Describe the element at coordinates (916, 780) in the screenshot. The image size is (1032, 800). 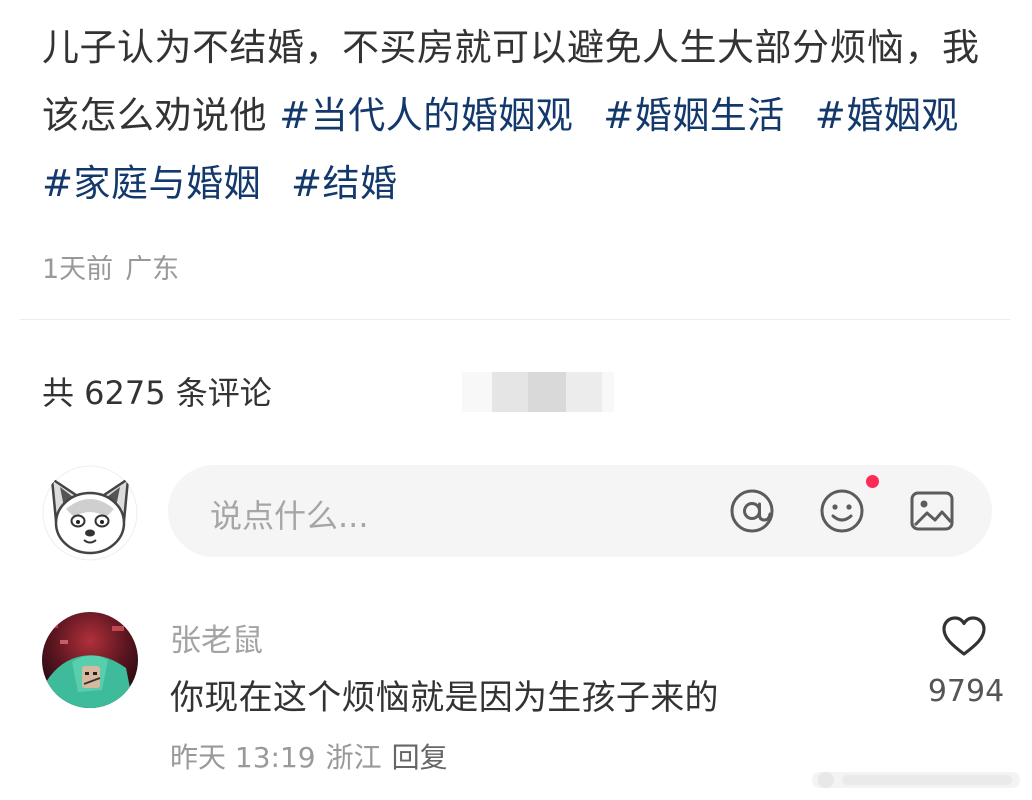
I see `watermark-logo` at that location.